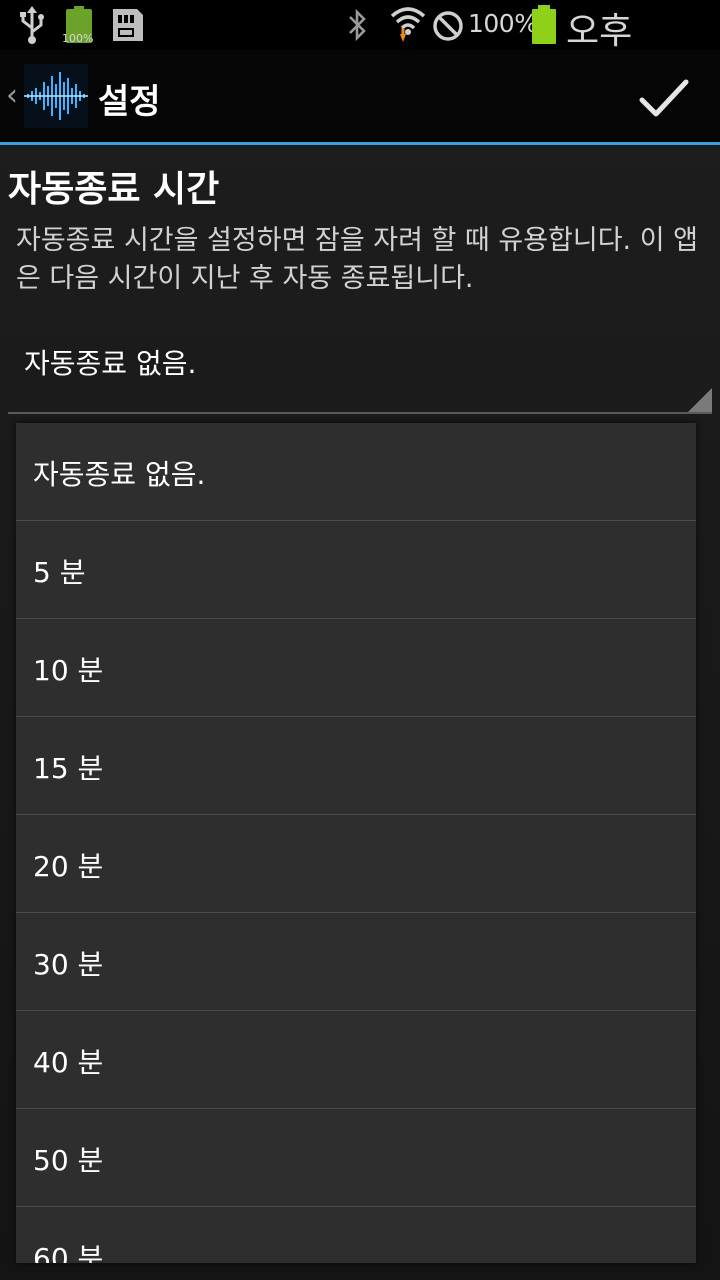 The height and width of the screenshot is (1280, 720). What do you see at coordinates (68, 670) in the screenshot?
I see `dropdown-option-label: 10 분` at bounding box center [68, 670].